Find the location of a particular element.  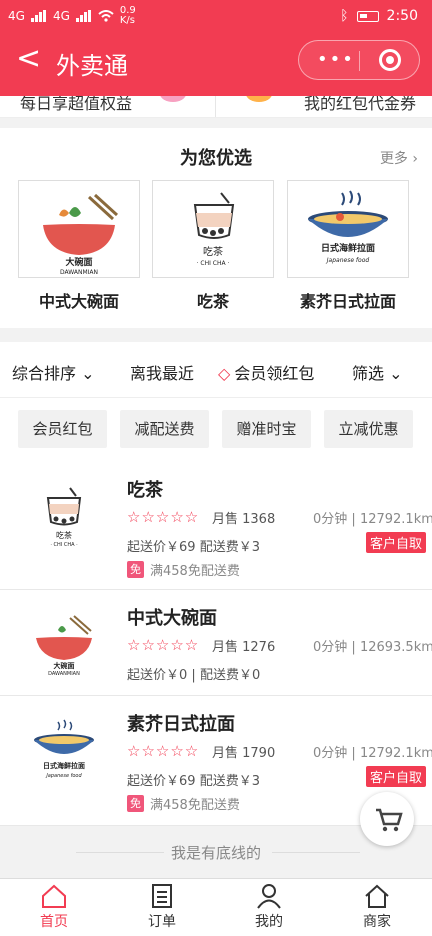

nearest-filter: 离我最近 is located at coordinates (162, 372).